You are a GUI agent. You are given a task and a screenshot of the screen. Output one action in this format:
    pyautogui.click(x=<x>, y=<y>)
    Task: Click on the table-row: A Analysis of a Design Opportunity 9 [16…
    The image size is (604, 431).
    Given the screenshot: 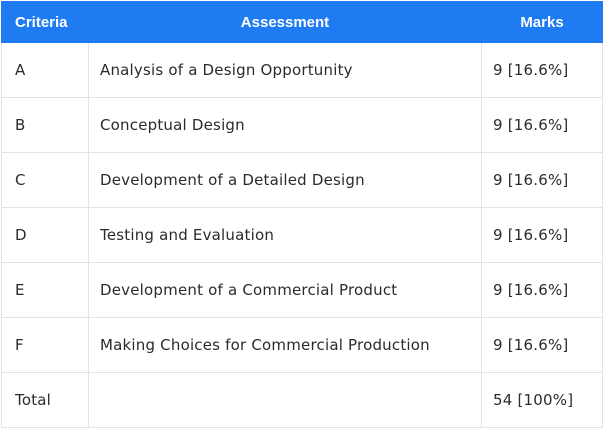 What is the action you would take?
    pyautogui.click(x=302, y=70)
    